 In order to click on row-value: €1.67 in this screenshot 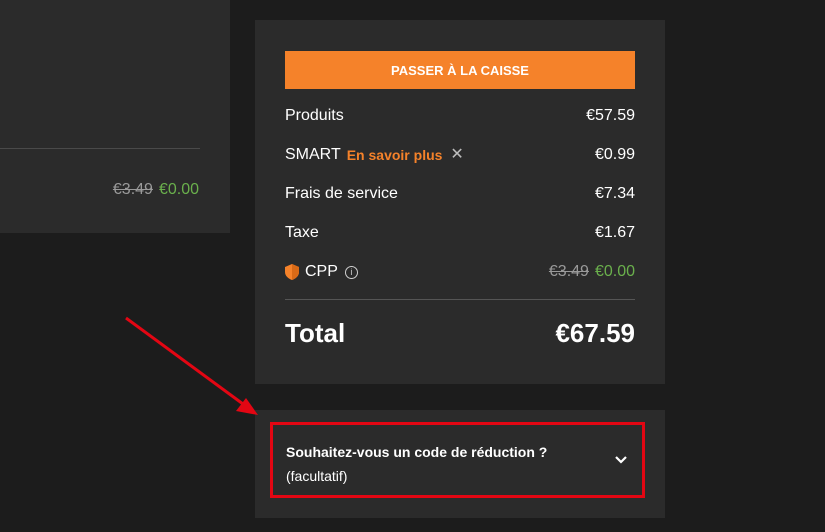, I will do `click(614, 232)`.